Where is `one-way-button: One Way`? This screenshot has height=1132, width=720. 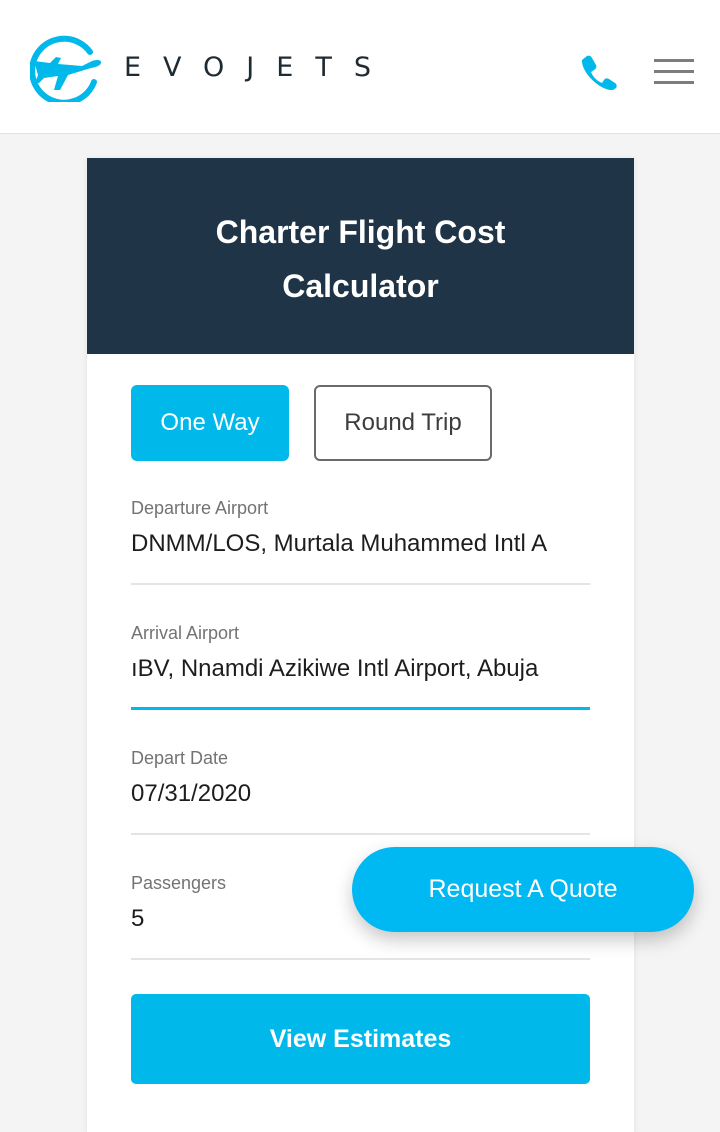 one-way-button: One Way is located at coordinates (210, 423).